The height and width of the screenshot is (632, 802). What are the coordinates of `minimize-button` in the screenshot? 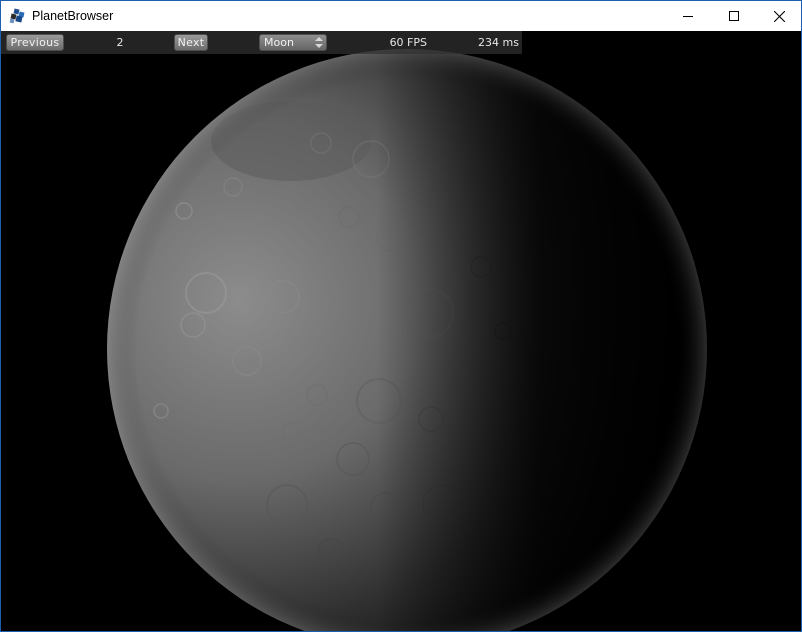 It's located at (688, 16).